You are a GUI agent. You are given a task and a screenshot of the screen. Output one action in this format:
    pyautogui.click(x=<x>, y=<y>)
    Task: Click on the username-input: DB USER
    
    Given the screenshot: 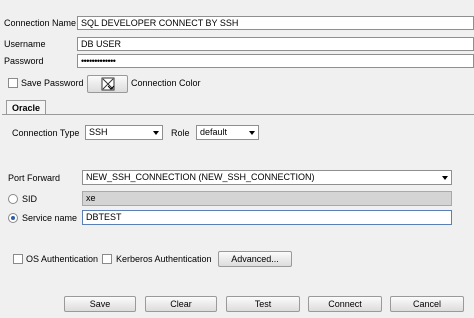 What is the action you would take?
    pyautogui.click(x=275, y=44)
    